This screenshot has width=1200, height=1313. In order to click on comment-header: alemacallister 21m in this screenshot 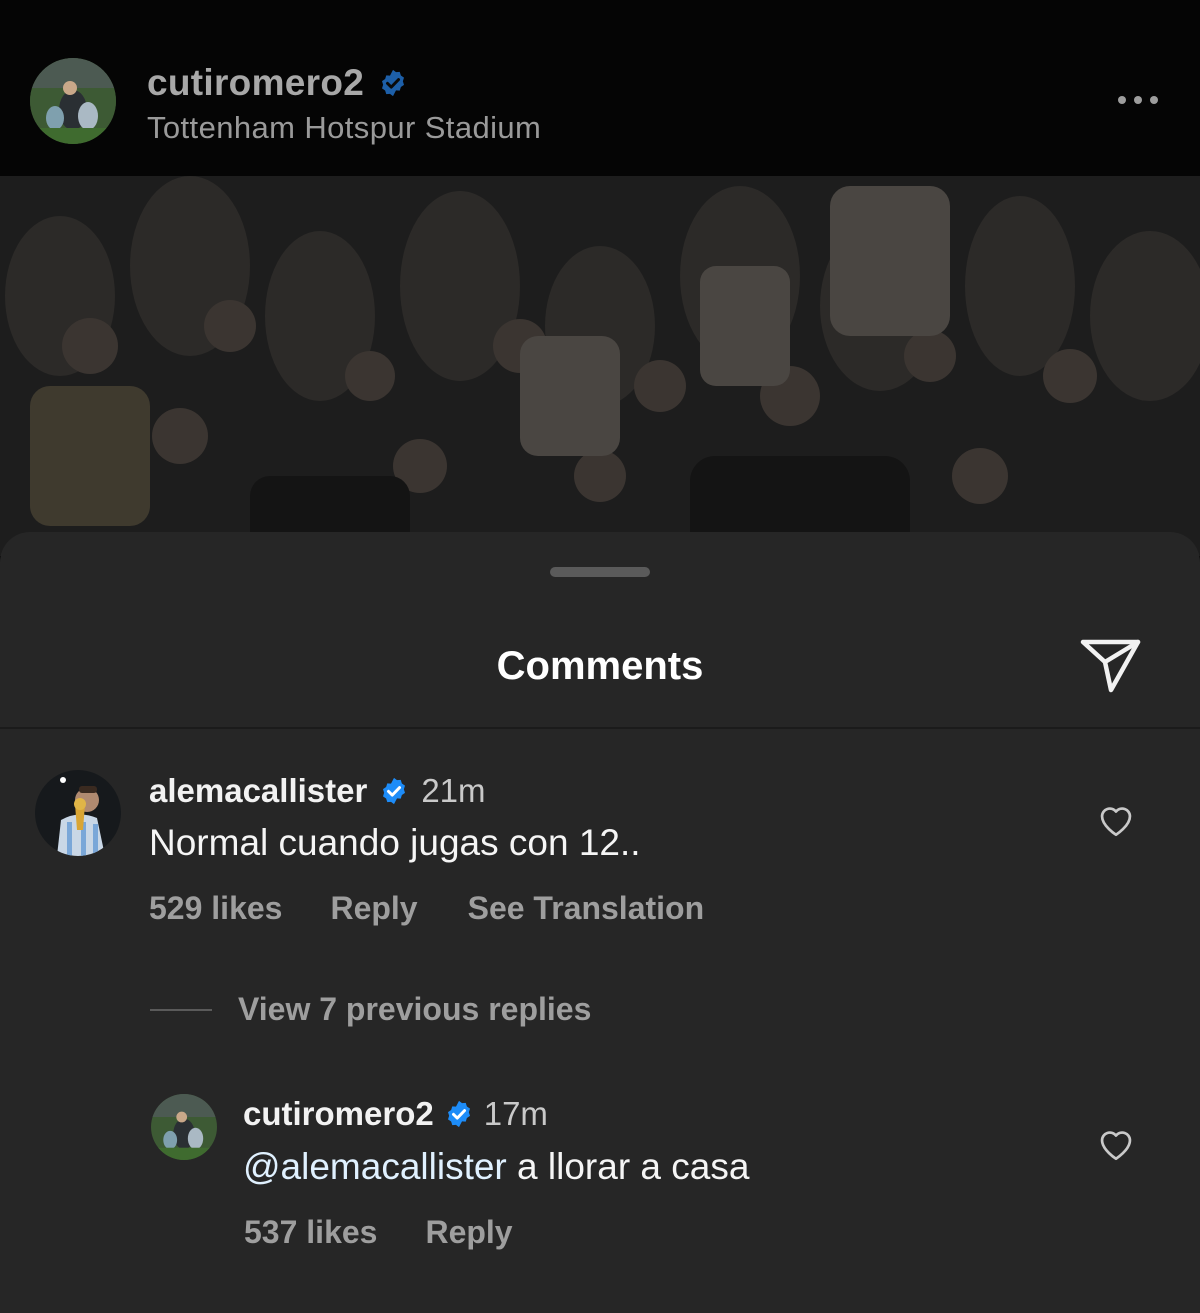, I will do `click(317, 791)`.